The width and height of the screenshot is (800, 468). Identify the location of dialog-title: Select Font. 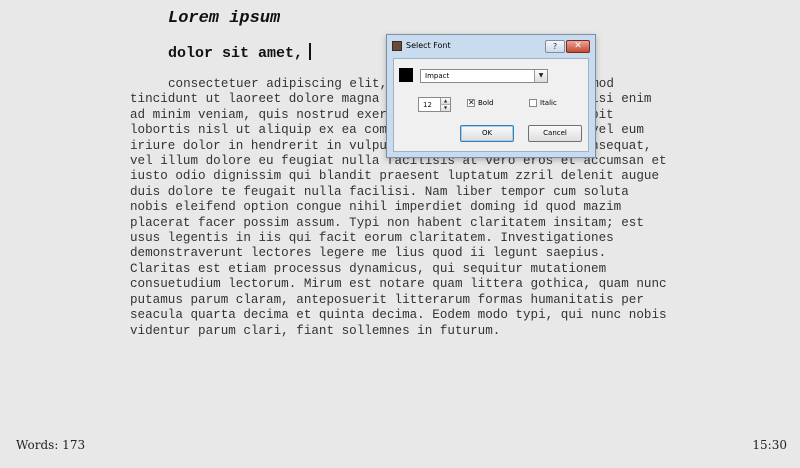
(428, 45).